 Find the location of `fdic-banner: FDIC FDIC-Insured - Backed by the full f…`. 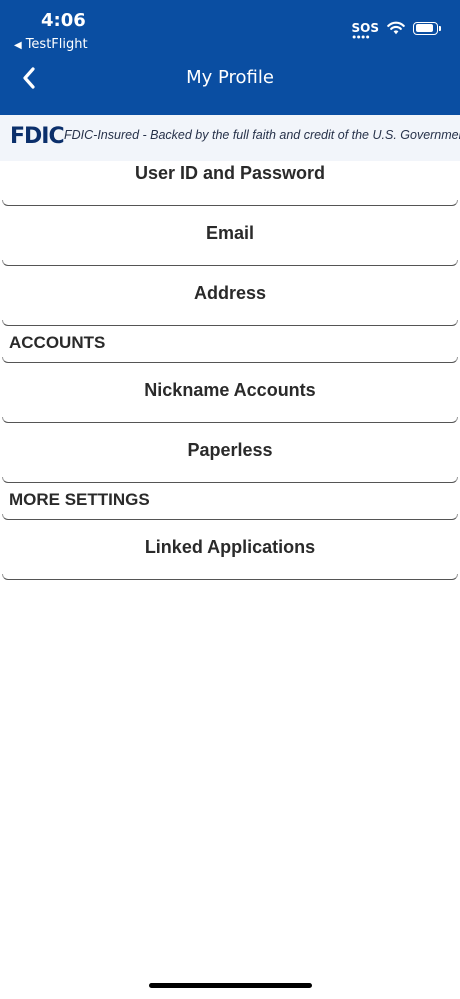

fdic-banner: FDIC FDIC-Insured - Backed by the full f… is located at coordinates (230, 138).